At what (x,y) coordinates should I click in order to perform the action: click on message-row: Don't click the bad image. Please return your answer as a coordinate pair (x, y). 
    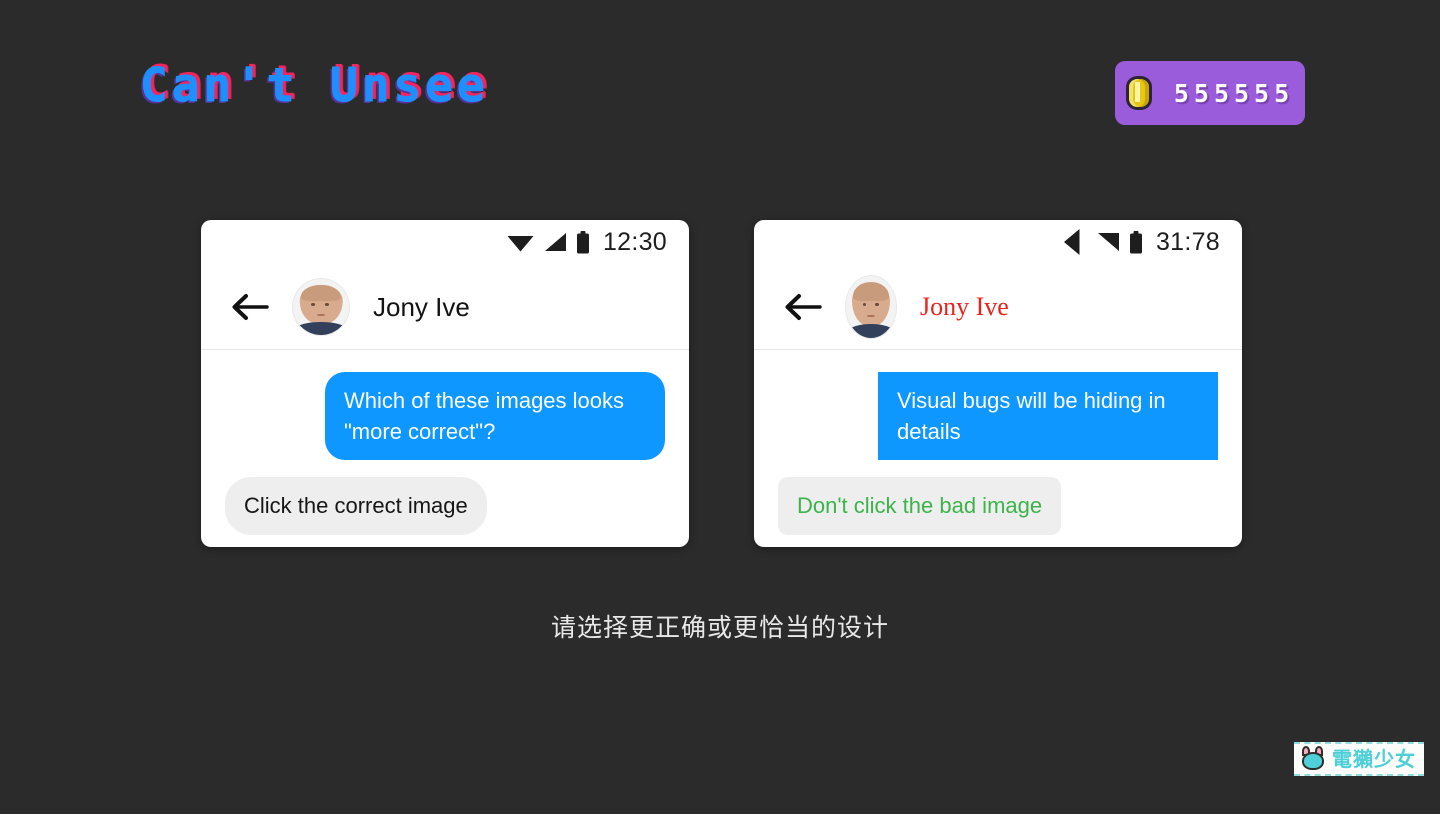
    Looking at the image, I should click on (998, 506).